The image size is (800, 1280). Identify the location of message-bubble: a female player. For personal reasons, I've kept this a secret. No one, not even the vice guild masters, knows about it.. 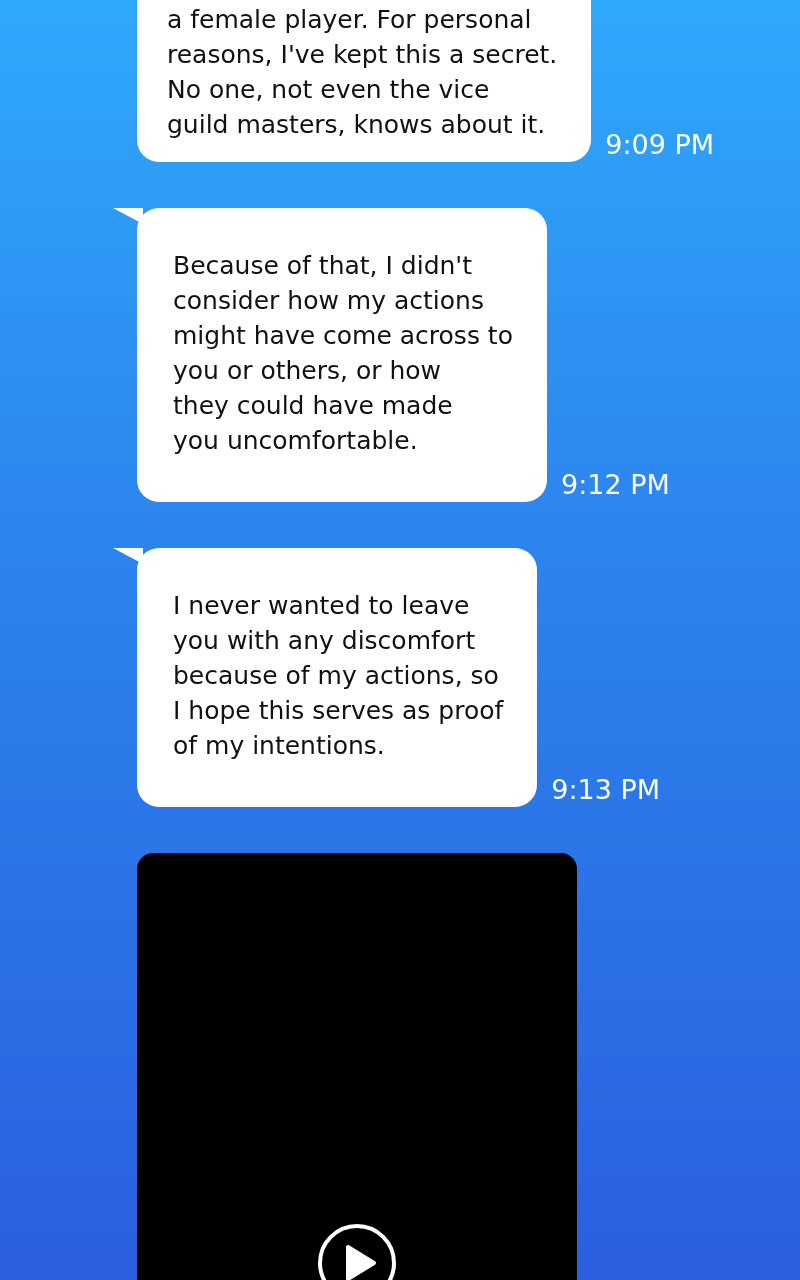
(364, 81).